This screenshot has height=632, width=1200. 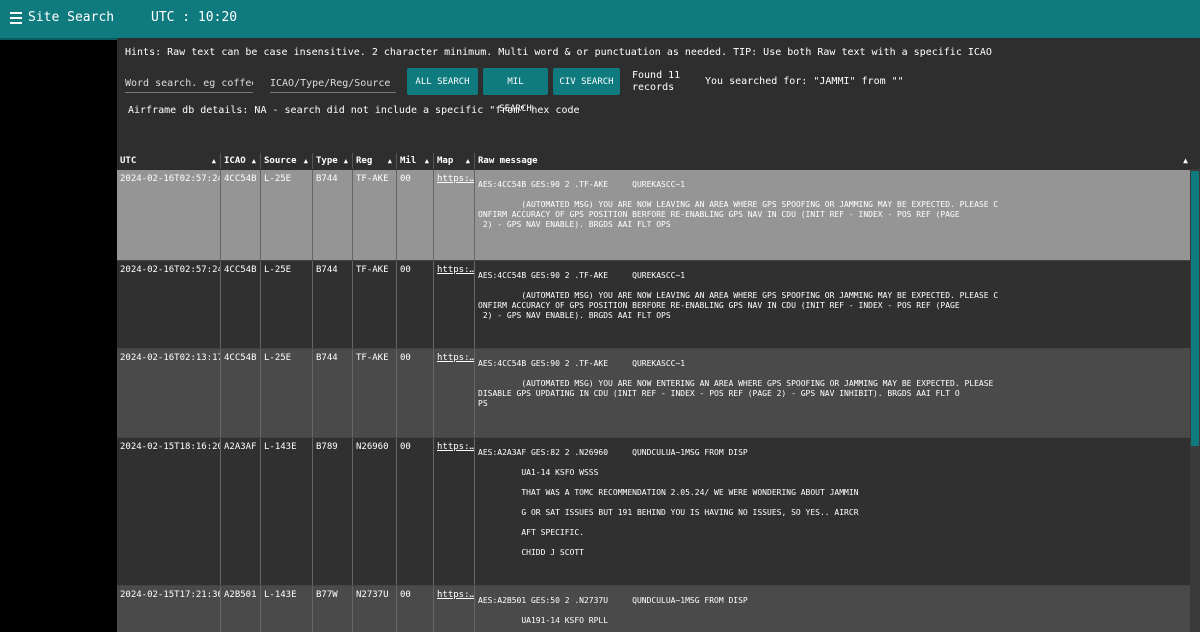 I want to click on site-title: Site Search, so click(x=71, y=17).